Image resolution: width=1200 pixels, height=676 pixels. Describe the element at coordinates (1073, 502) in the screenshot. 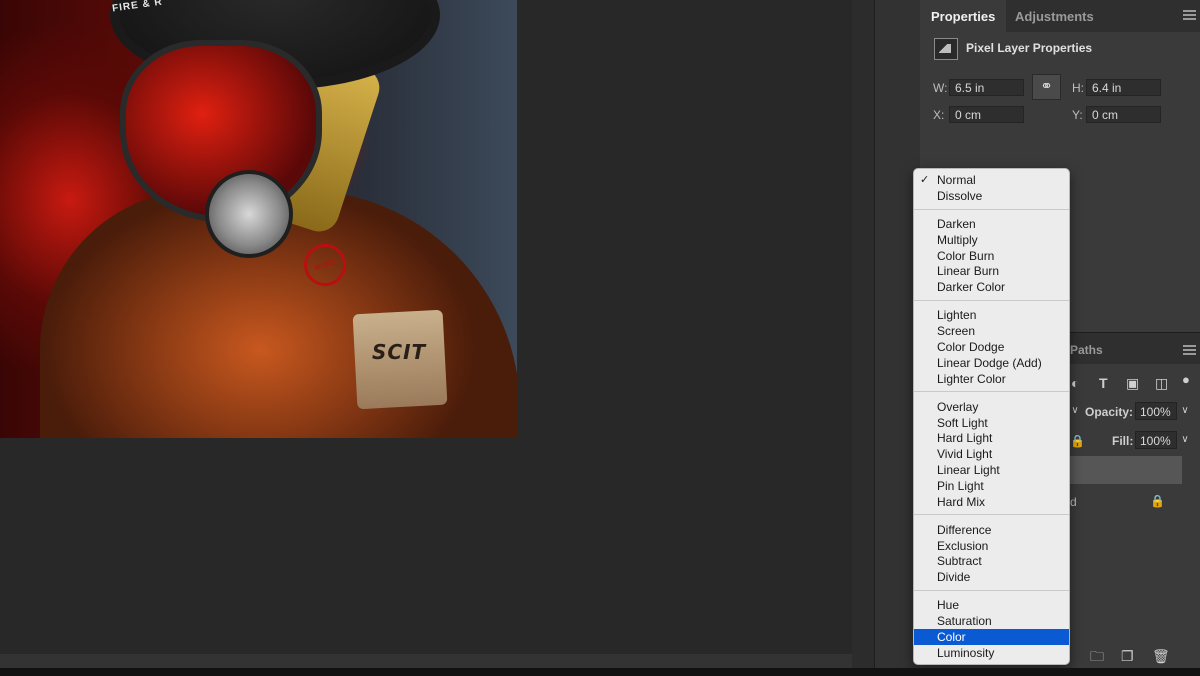

I see `layer-name: d` at that location.